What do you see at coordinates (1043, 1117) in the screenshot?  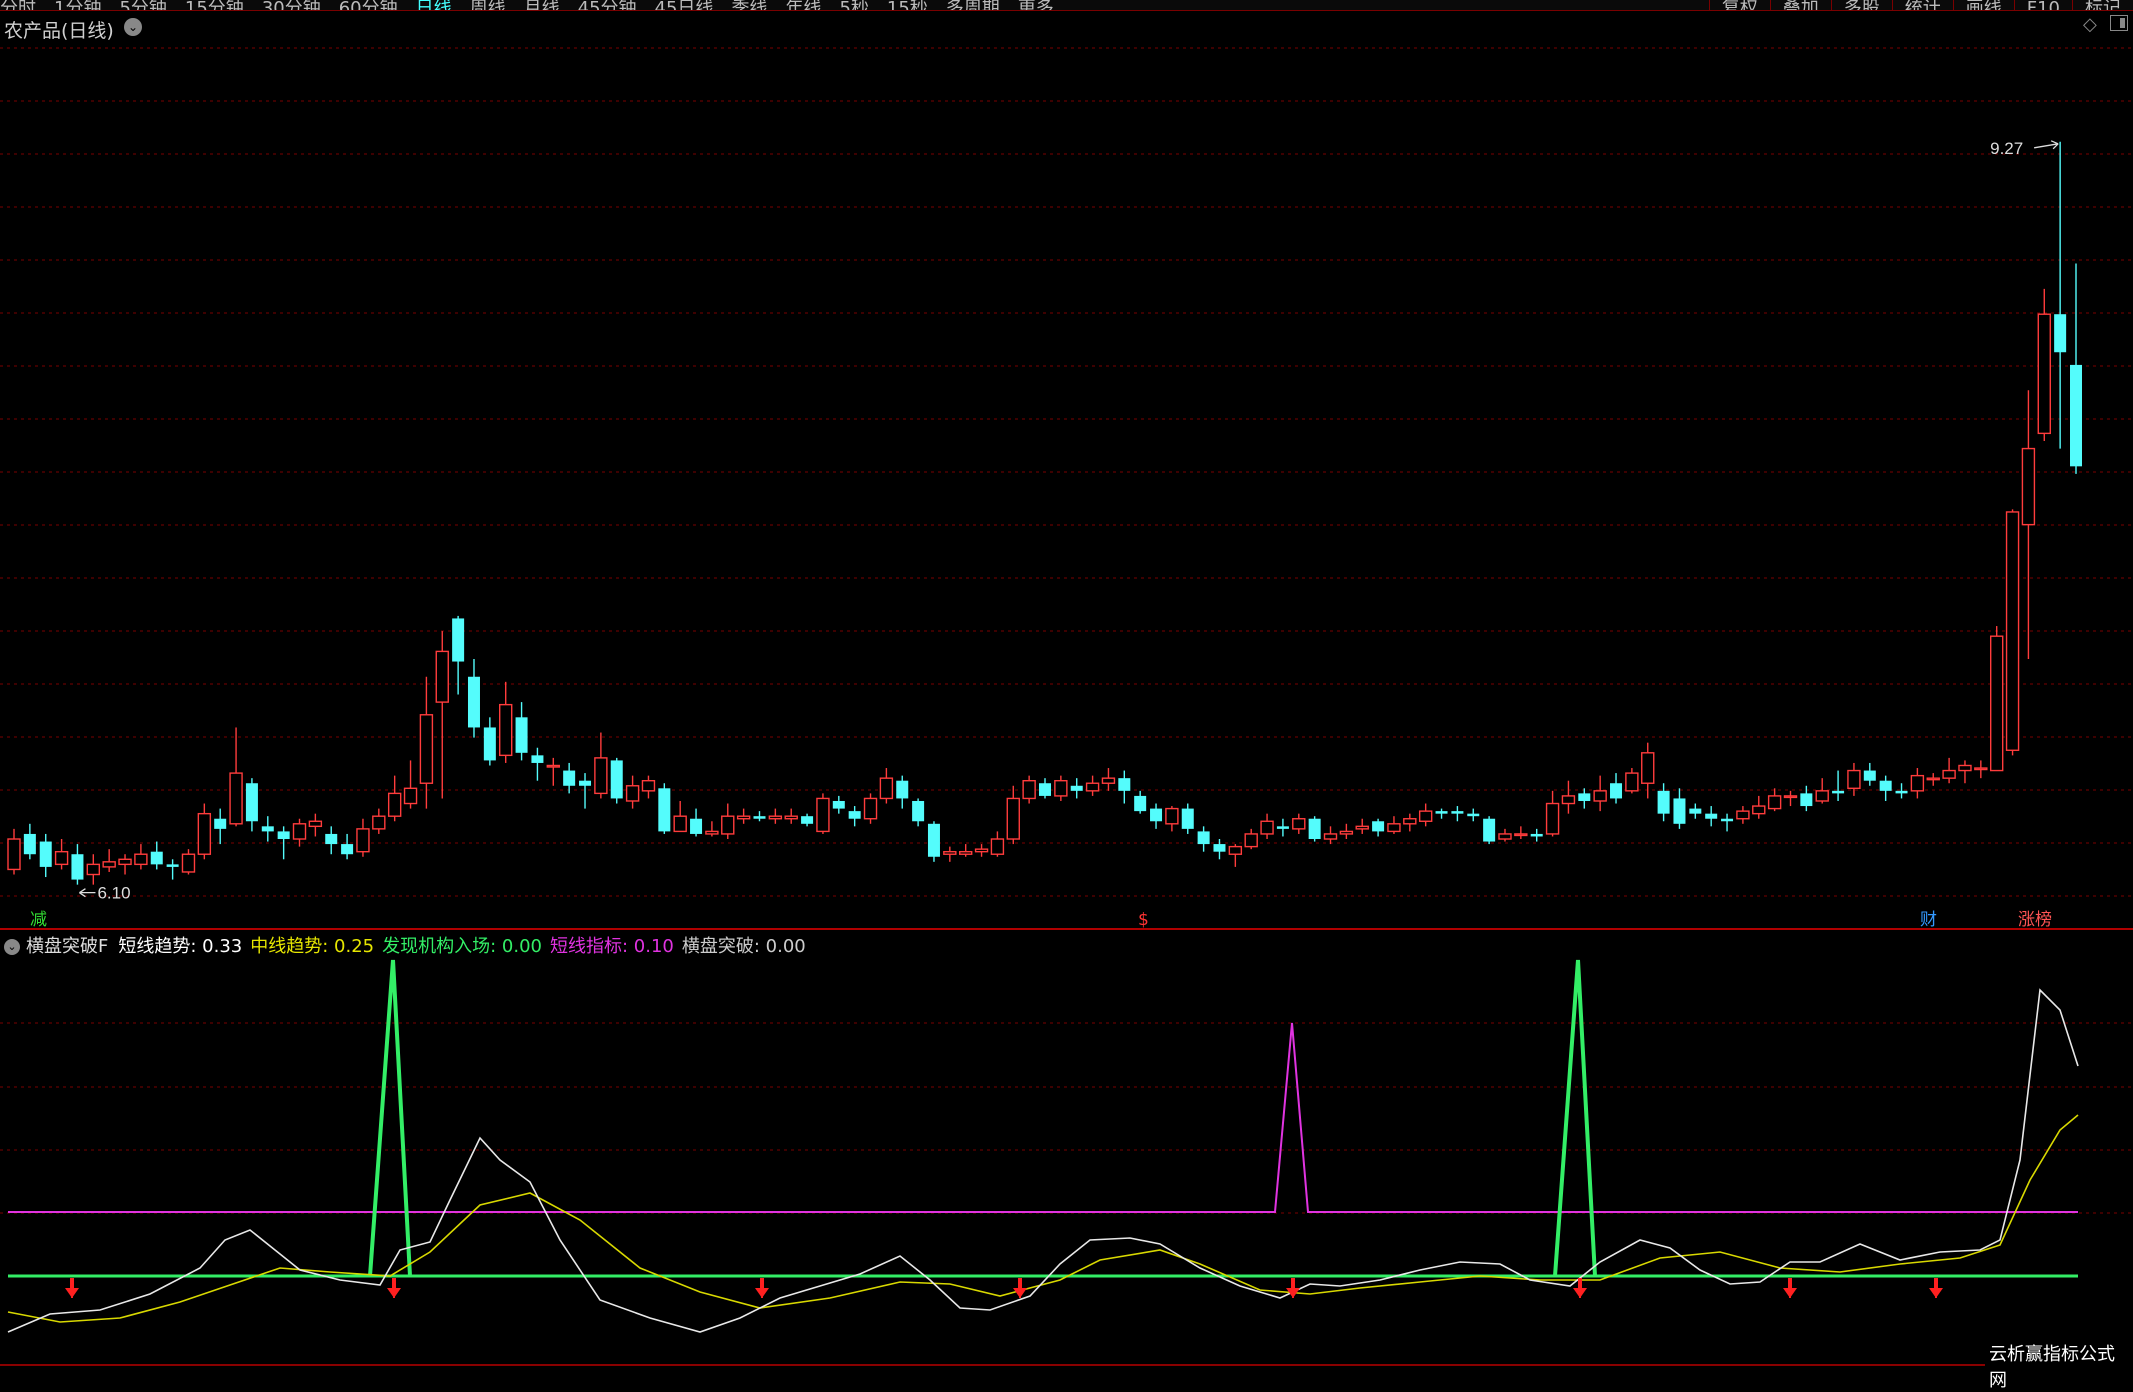 I see `short-indicator-line` at bounding box center [1043, 1117].